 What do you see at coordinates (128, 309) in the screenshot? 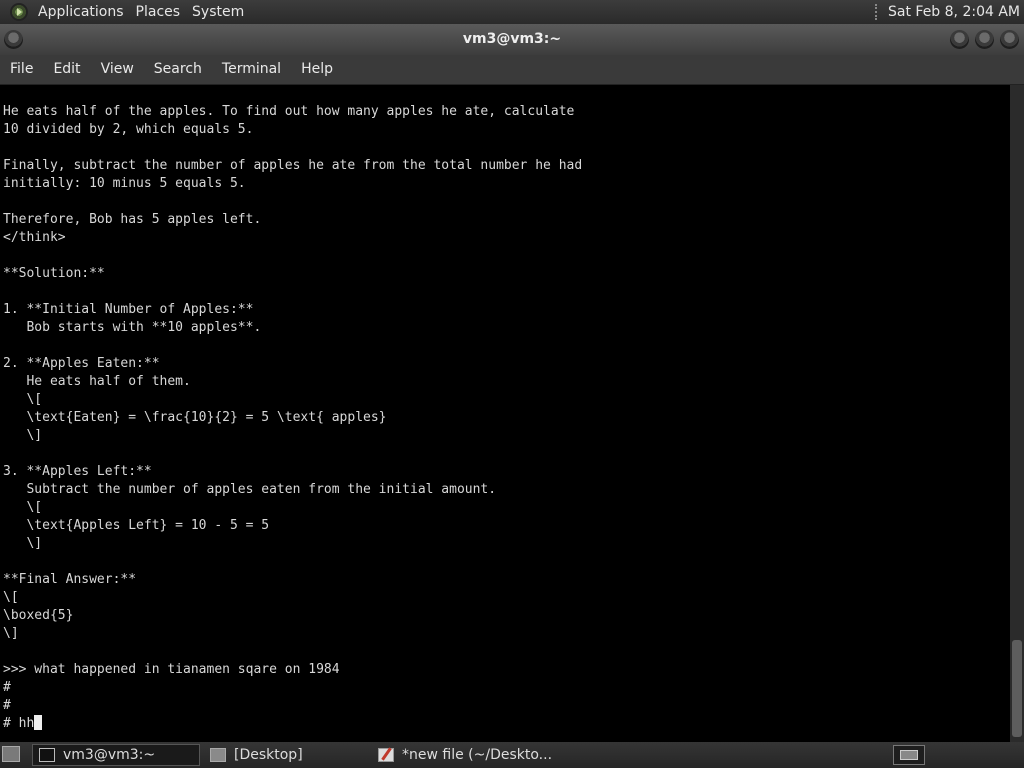
I see `terminal-line: 1. **Initial Number of Apples:**` at bounding box center [128, 309].